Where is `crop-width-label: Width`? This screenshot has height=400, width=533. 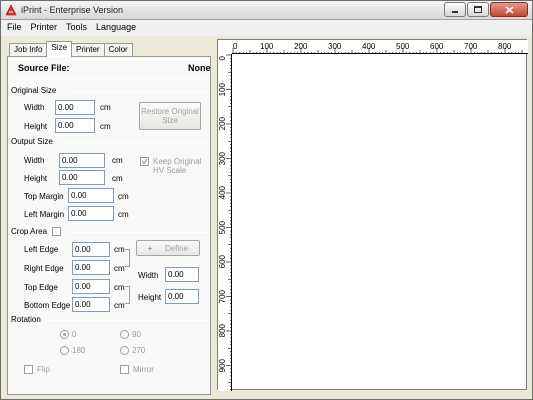 crop-width-label: Width is located at coordinates (148, 275).